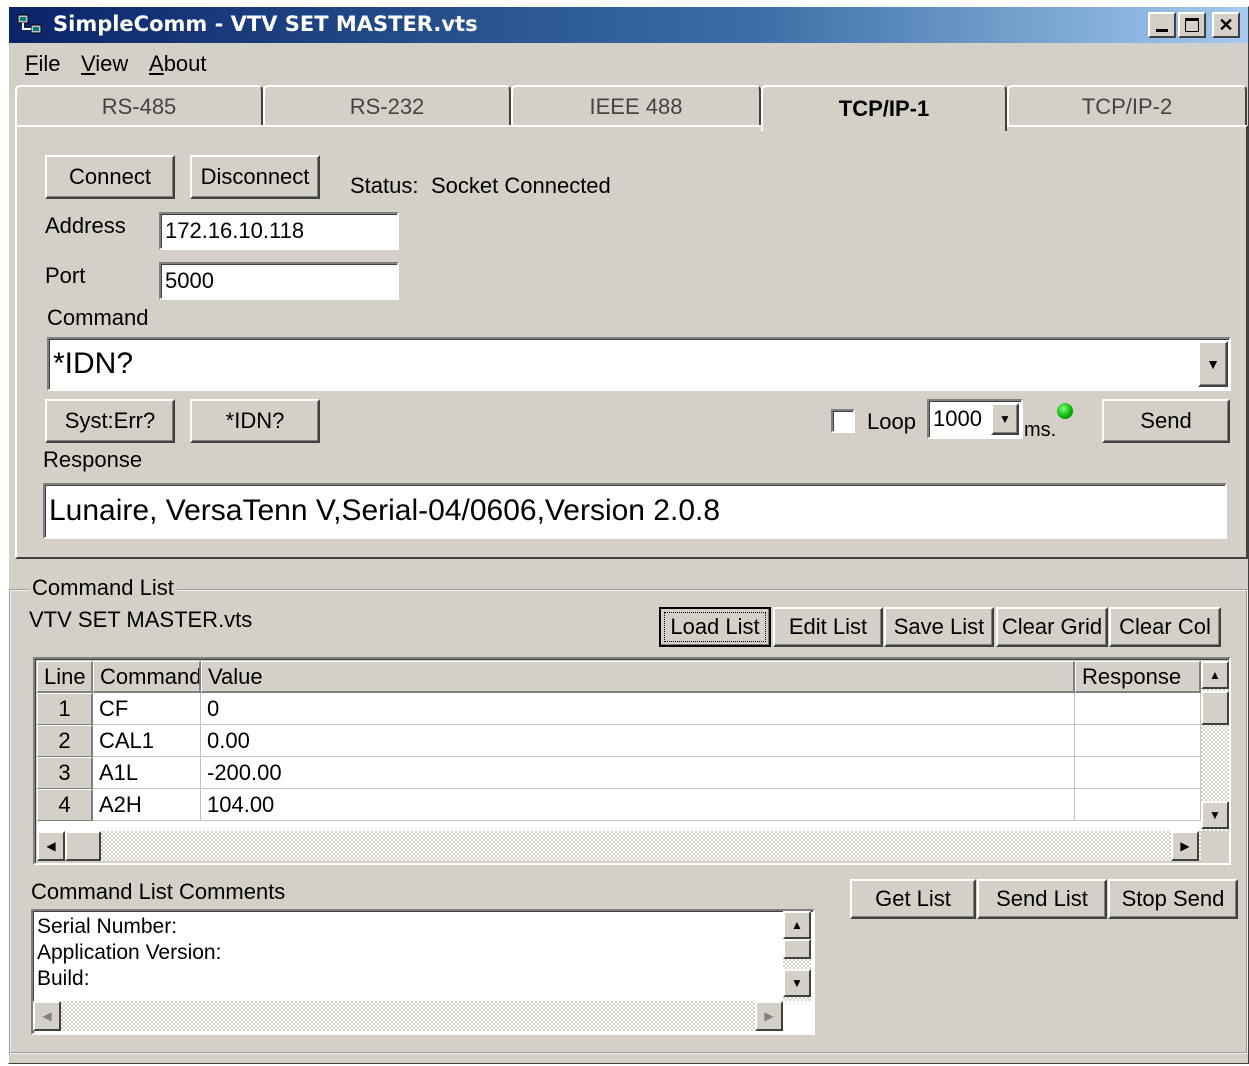 This screenshot has height=1066, width=1249. What do you see at coordinates (913, 899) in the screenshot?
I see `get-list-button: Get List` at bounding box center [913, 899].